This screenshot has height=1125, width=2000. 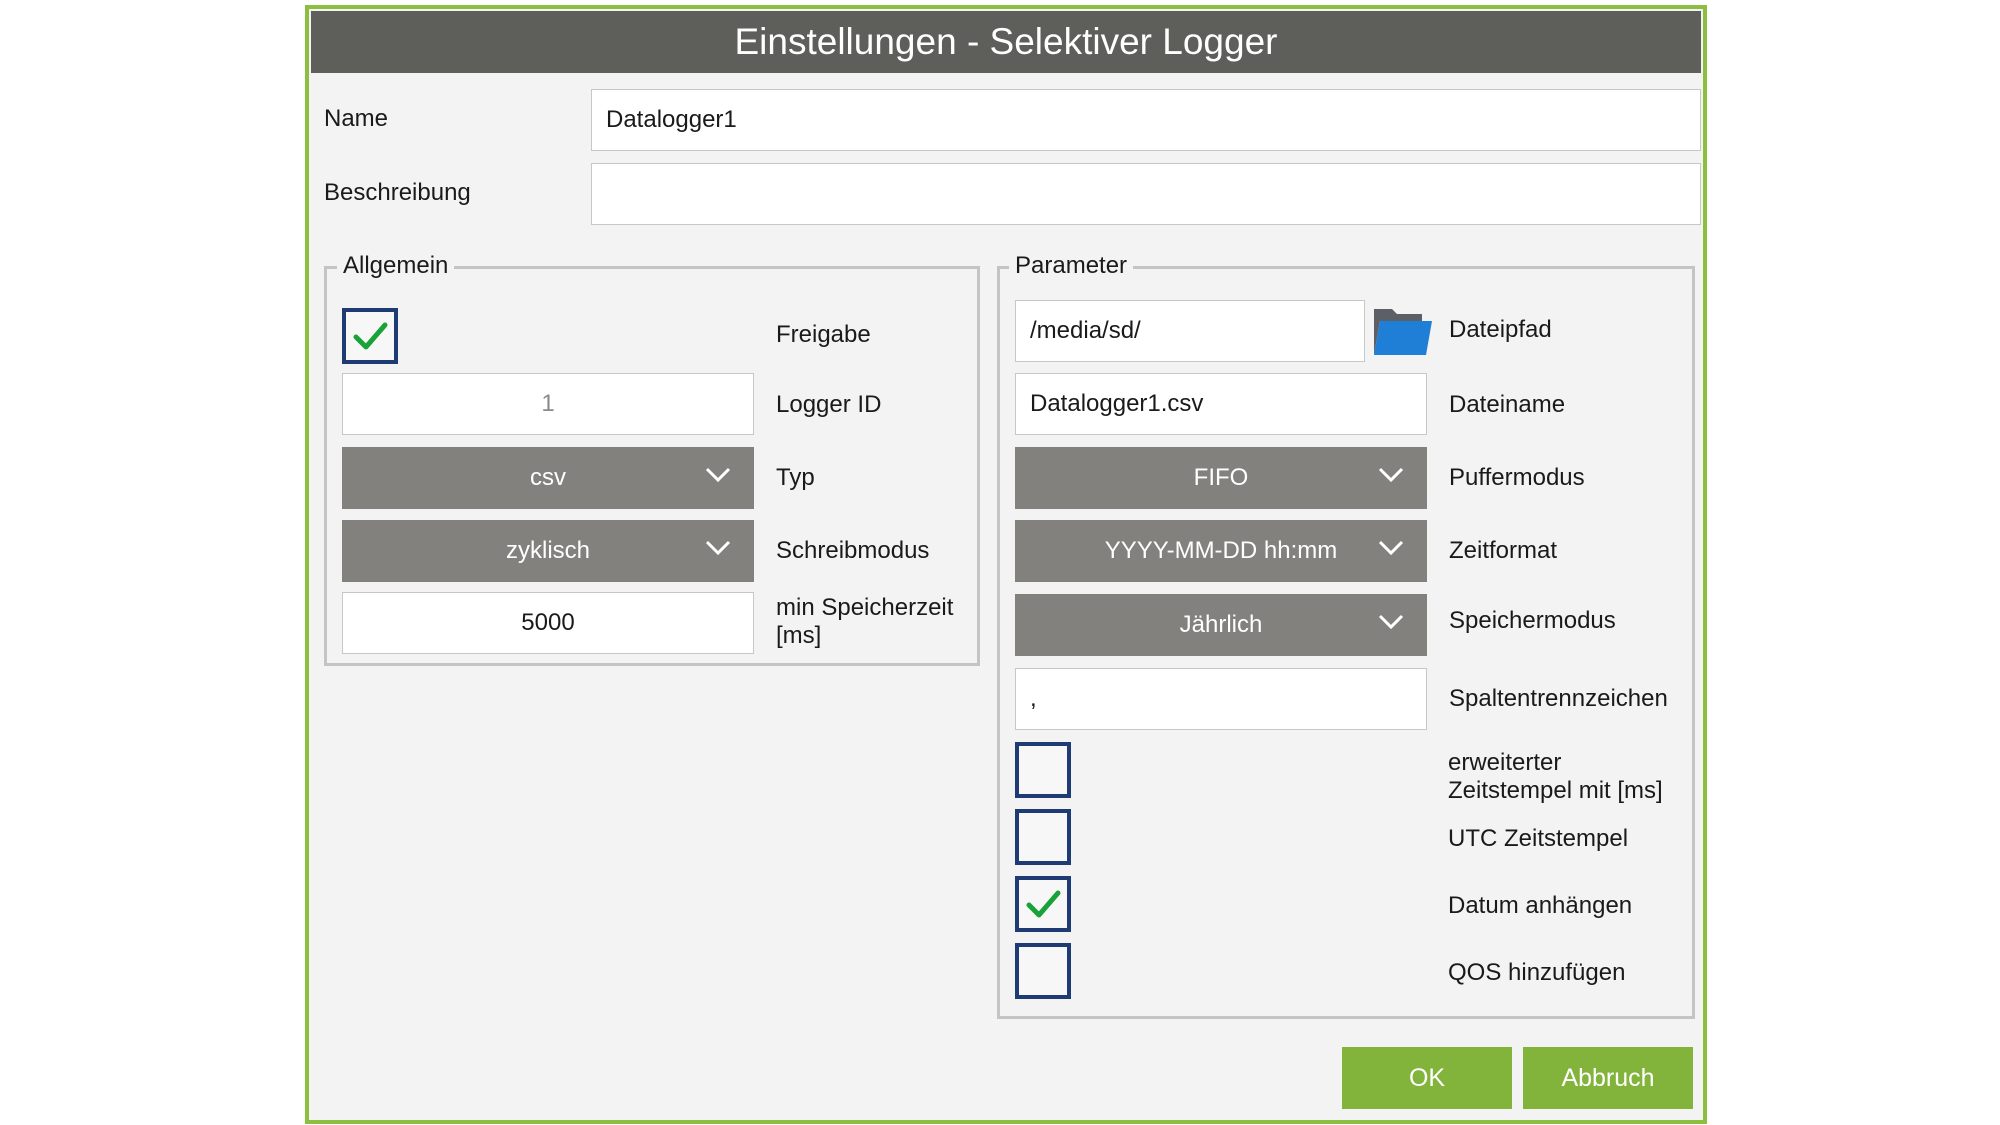 I want to click on min-speicherzeit-input: 5000, so click(x=548, y=623).